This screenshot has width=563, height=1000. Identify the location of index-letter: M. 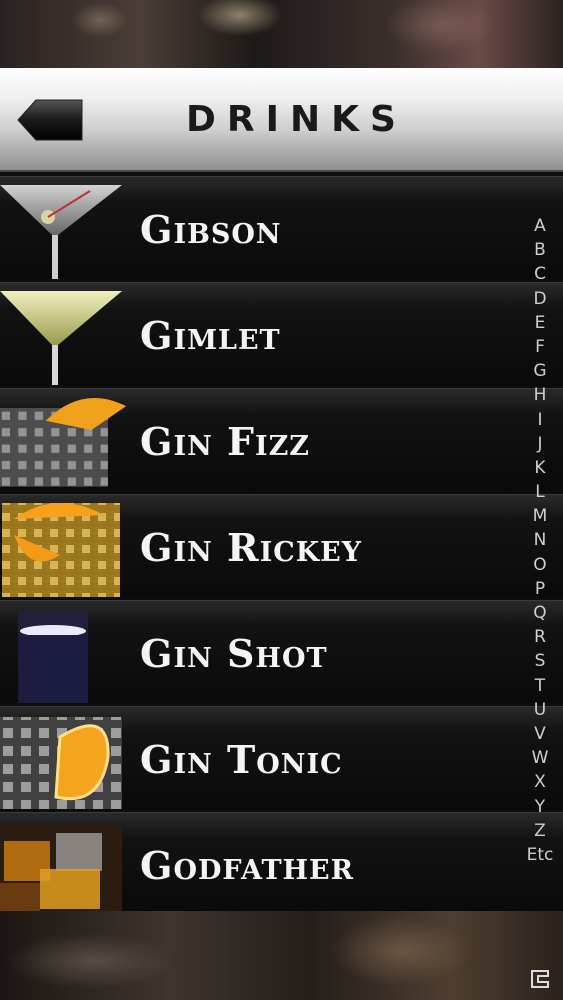
(540, 516).